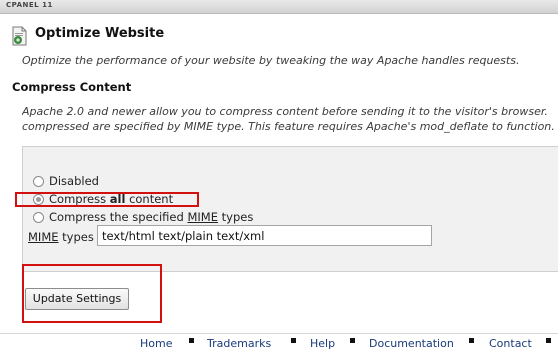  I want to click on radio-disabled, so click(38, 181).